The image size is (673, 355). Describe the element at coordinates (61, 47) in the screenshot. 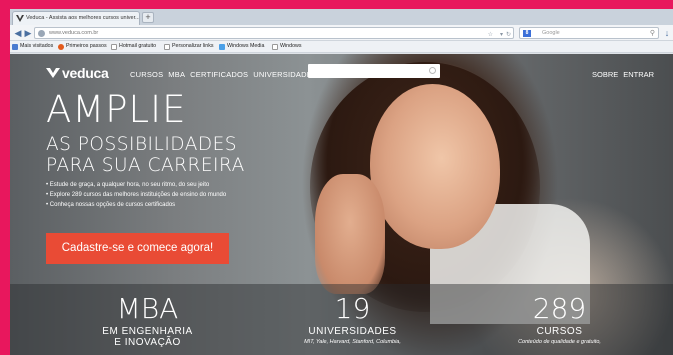

I see `firefox-icon` at that location.